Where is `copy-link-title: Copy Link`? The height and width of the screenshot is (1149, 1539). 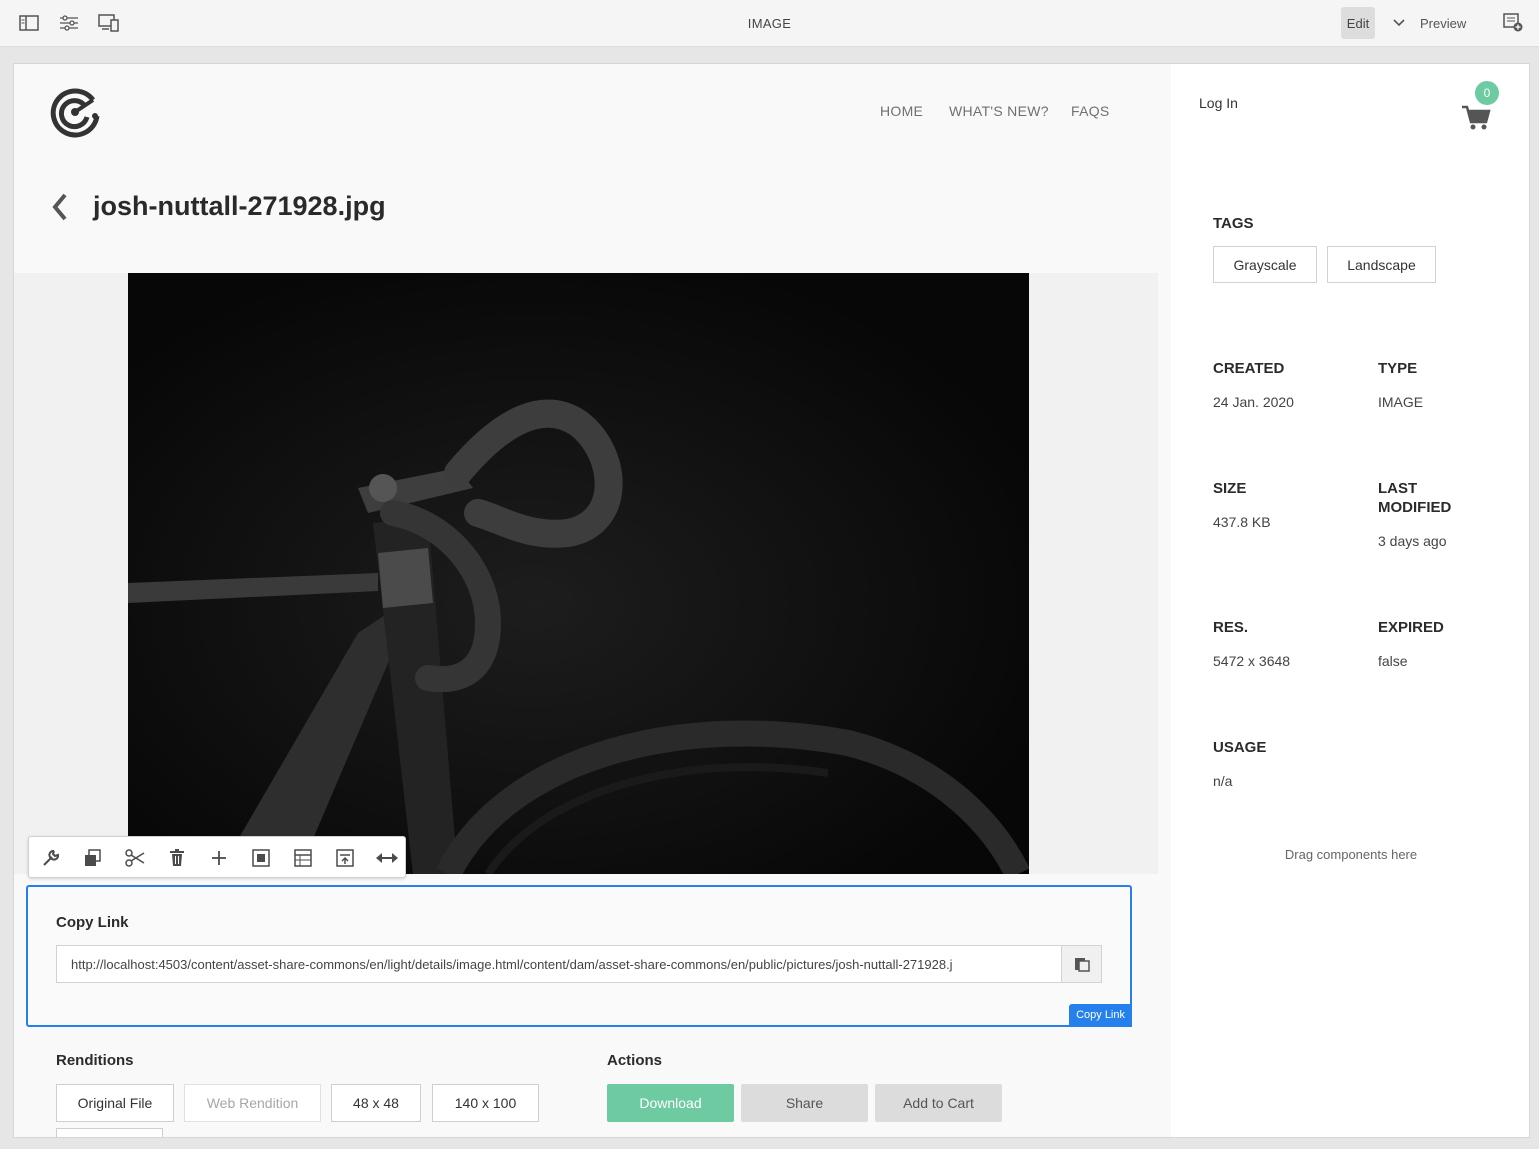
copy-link-title: Copy Link is located at coordinates (92, 922).